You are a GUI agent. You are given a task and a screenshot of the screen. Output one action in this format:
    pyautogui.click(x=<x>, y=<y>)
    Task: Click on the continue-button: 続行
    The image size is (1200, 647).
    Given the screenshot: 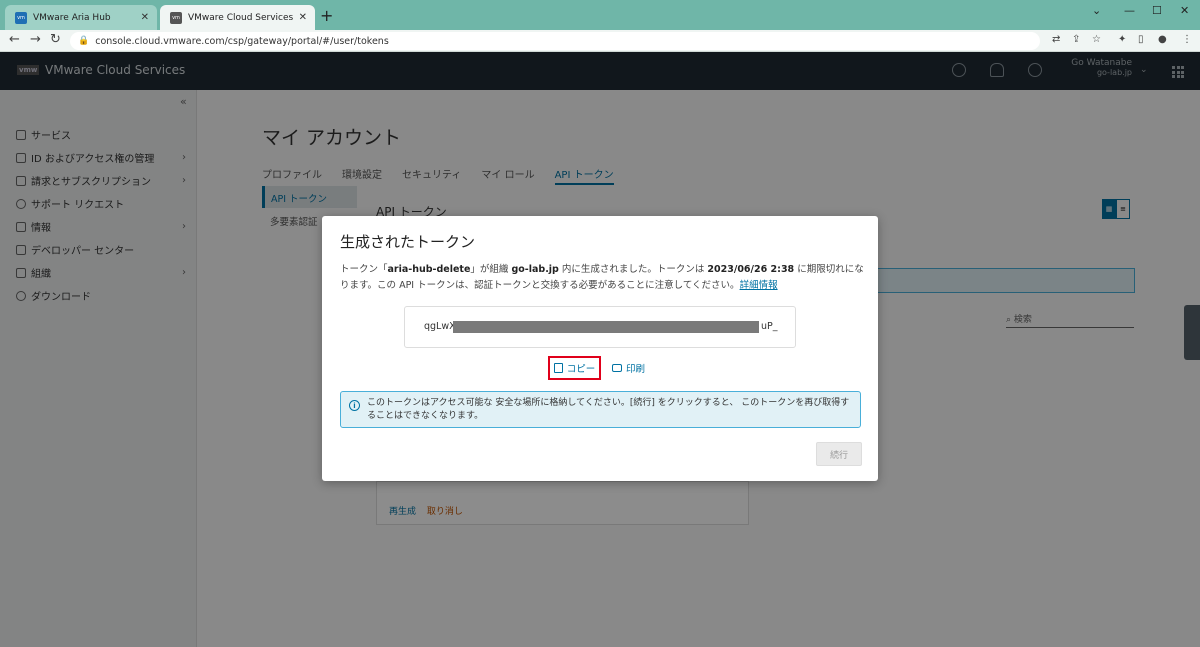 What is the action you would take?
    pyautogui.click(x=839, y=454)
    